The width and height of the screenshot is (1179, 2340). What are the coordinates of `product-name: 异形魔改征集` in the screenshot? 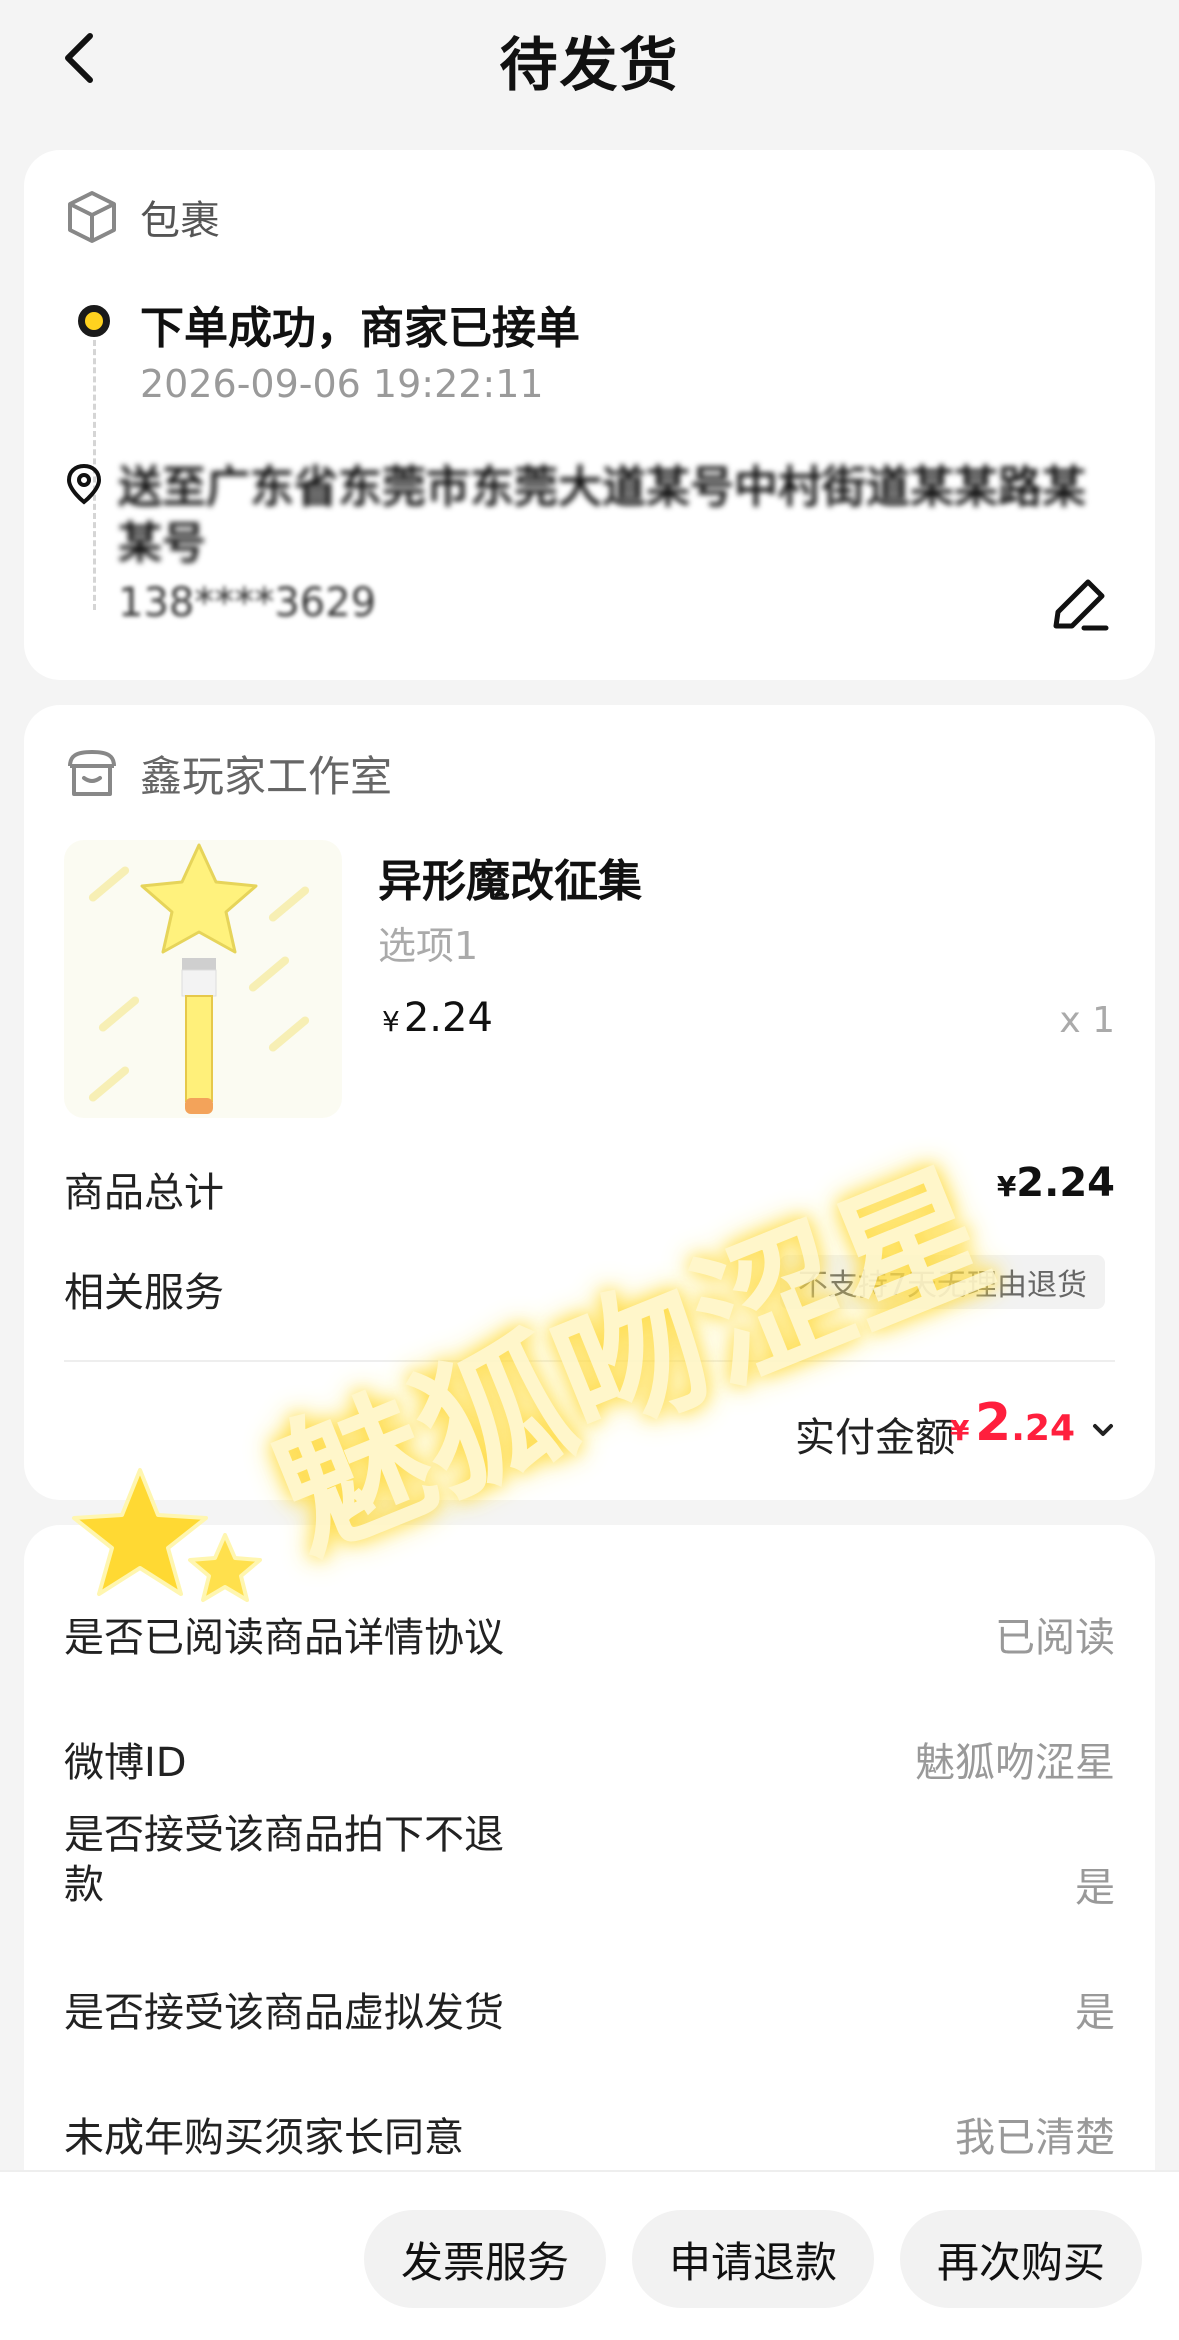 It's located at (510, 877).